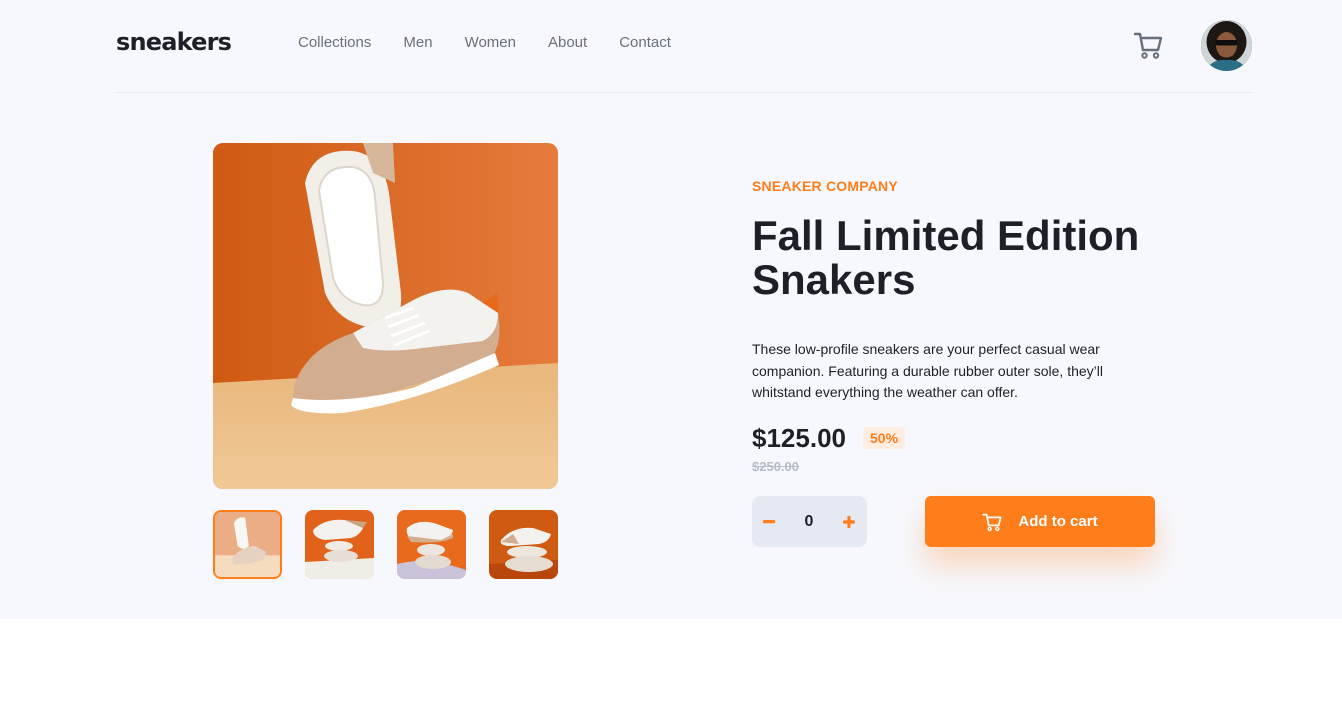  I want to click on sneaker-product-photo, so click(385, 316).